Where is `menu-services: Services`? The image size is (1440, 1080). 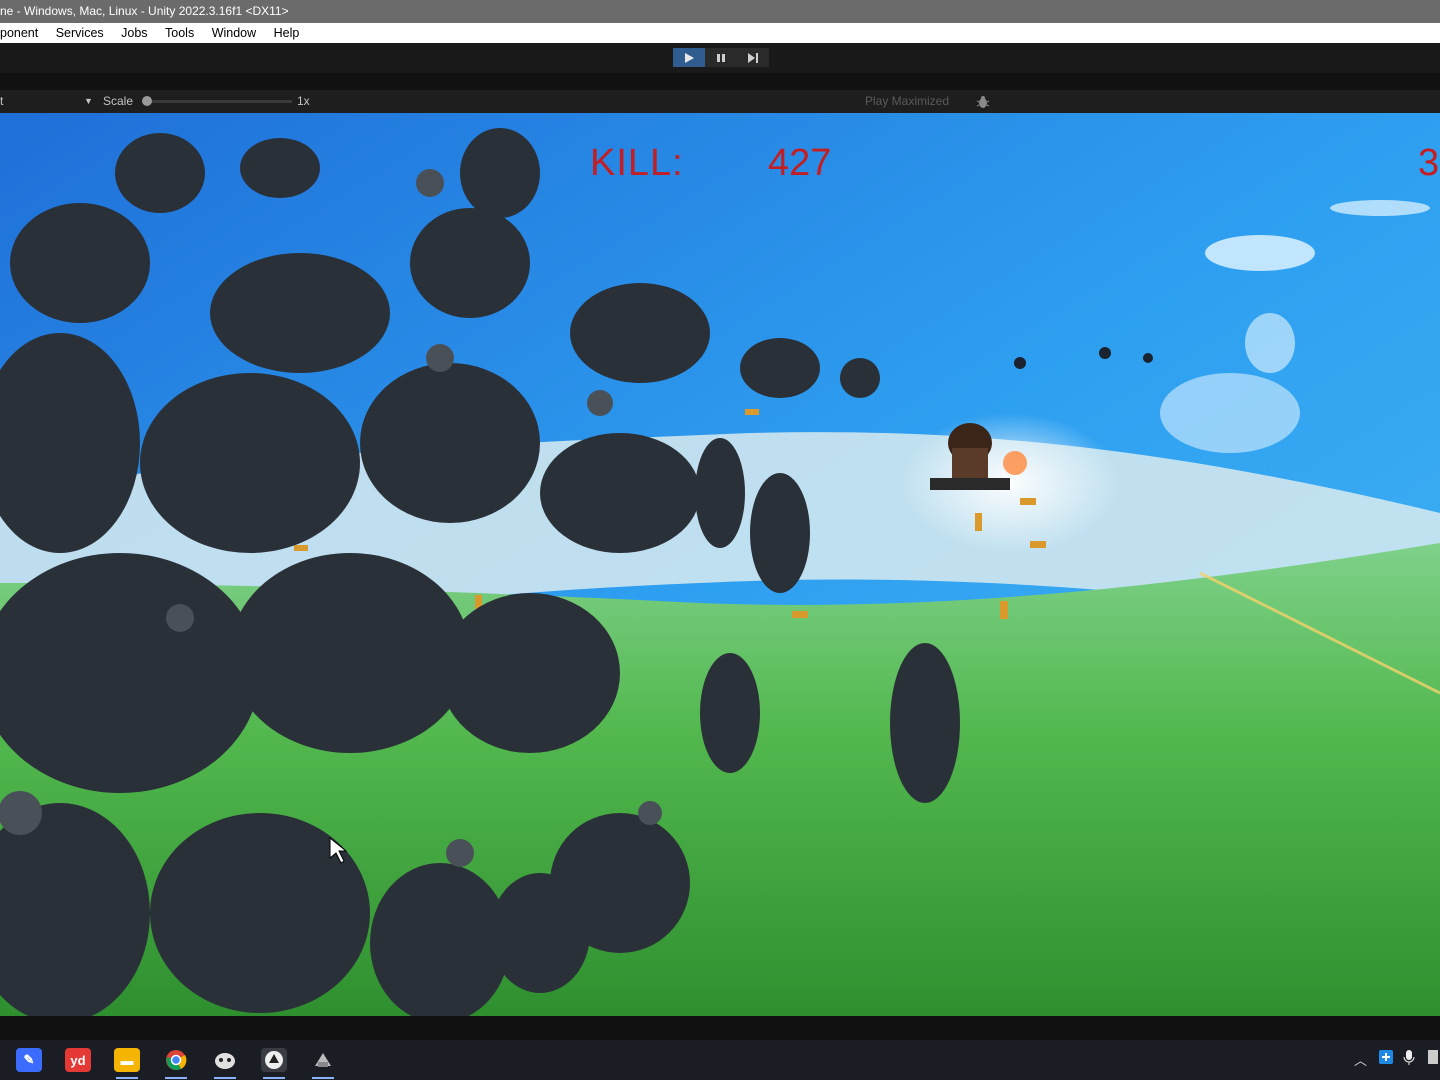
menu-services: Services is located at coordinates (80, 33).